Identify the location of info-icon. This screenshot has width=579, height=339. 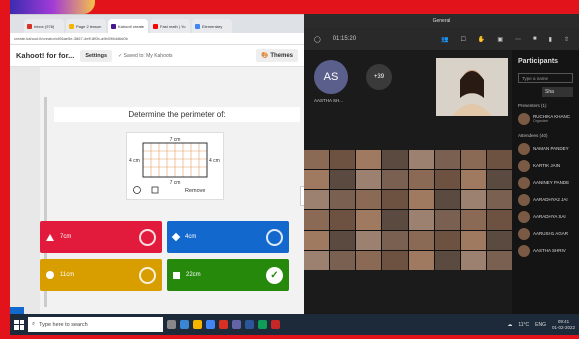
(137, 190).